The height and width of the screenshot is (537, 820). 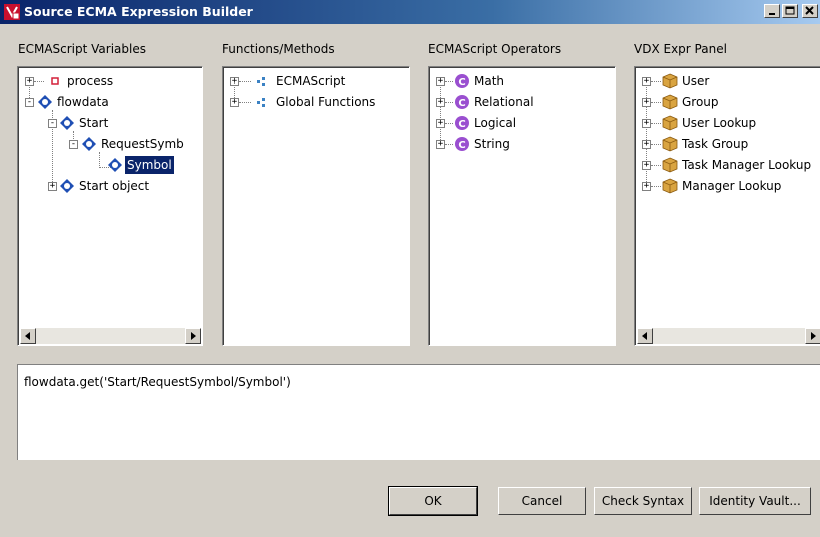 I want to click on red-square-icon, so click(x=55, y=81).